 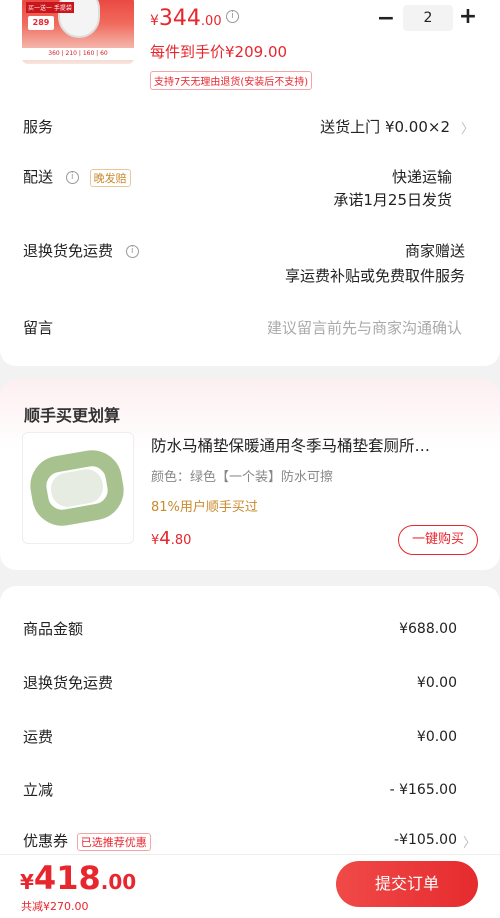 What do you see at coordinates (41, 23) in the screenshot?
I see `thumbnail-price-badge: 289` at bounding box center [41, 23].